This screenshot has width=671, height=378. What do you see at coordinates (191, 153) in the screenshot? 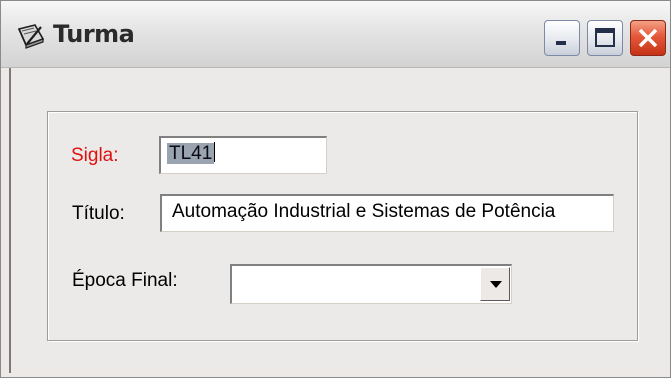
I see `sigla-value: TL41` at bounding box center [191, 153].